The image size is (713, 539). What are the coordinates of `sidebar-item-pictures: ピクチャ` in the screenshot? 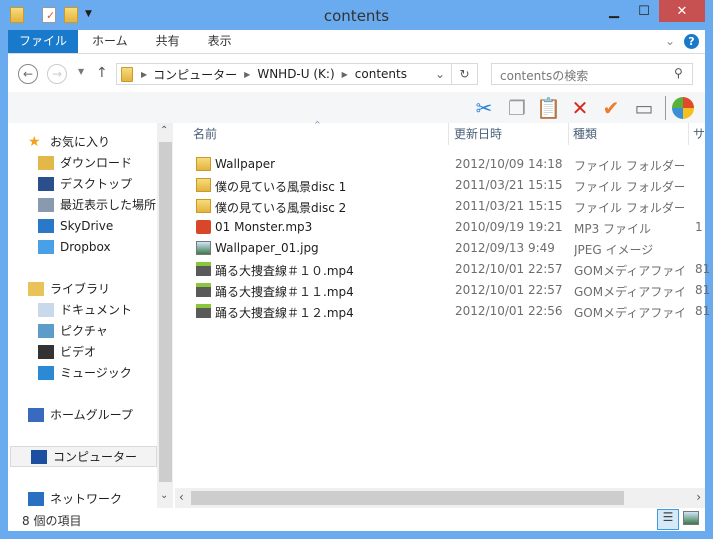 It's located at (82, 330).